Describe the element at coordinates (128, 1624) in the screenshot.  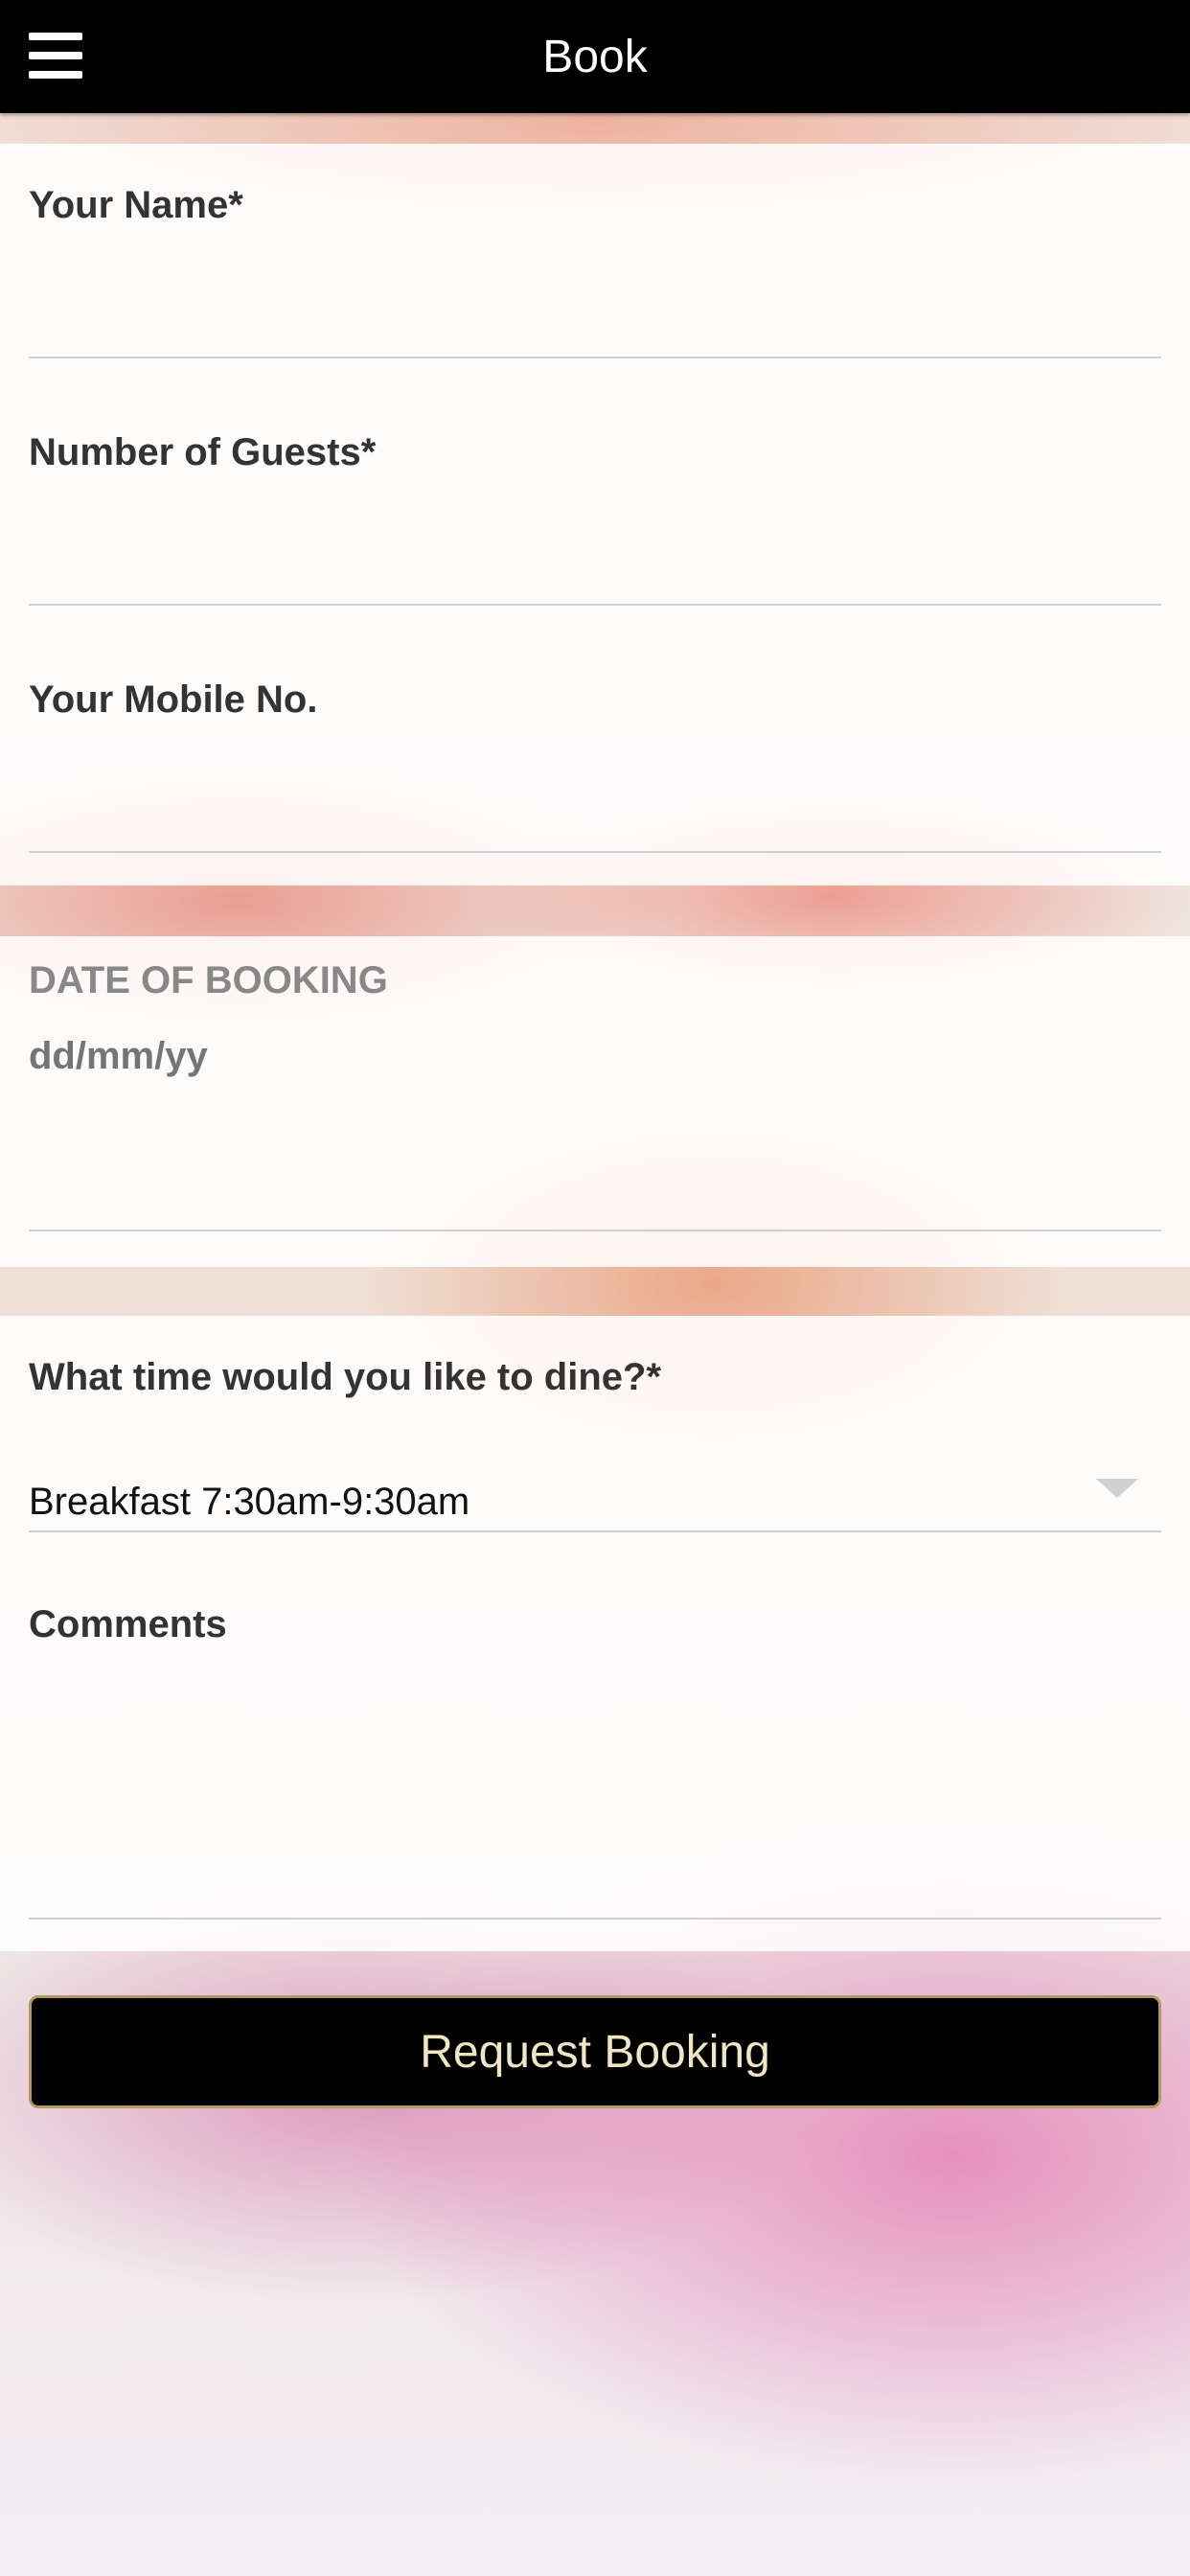
I see `comments-label: Comments` at that location.